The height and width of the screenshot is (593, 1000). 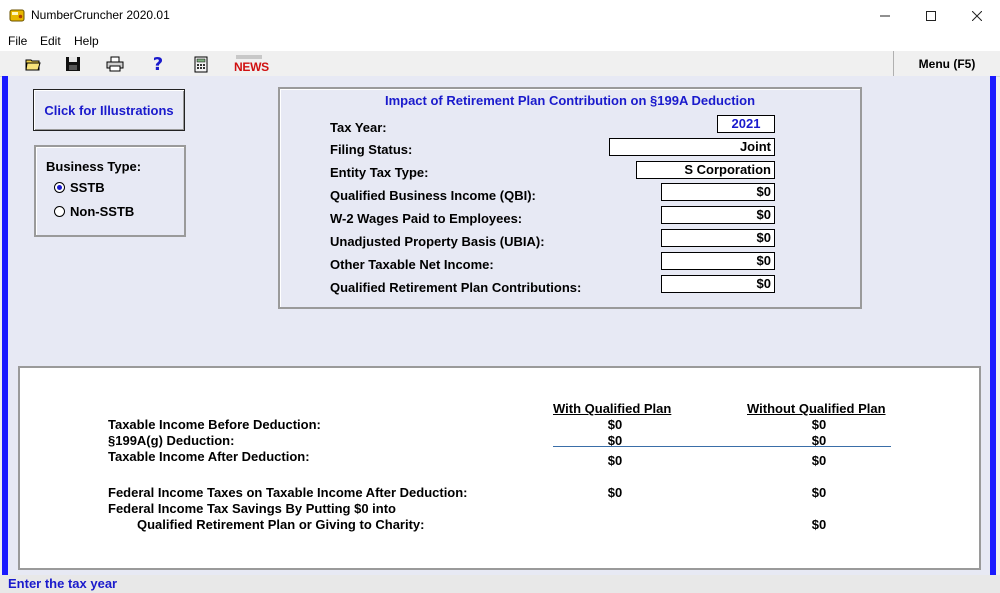 I want to click on field-label-qbi: Qualified Business Income (QBI):, so click(x=433, y=195).